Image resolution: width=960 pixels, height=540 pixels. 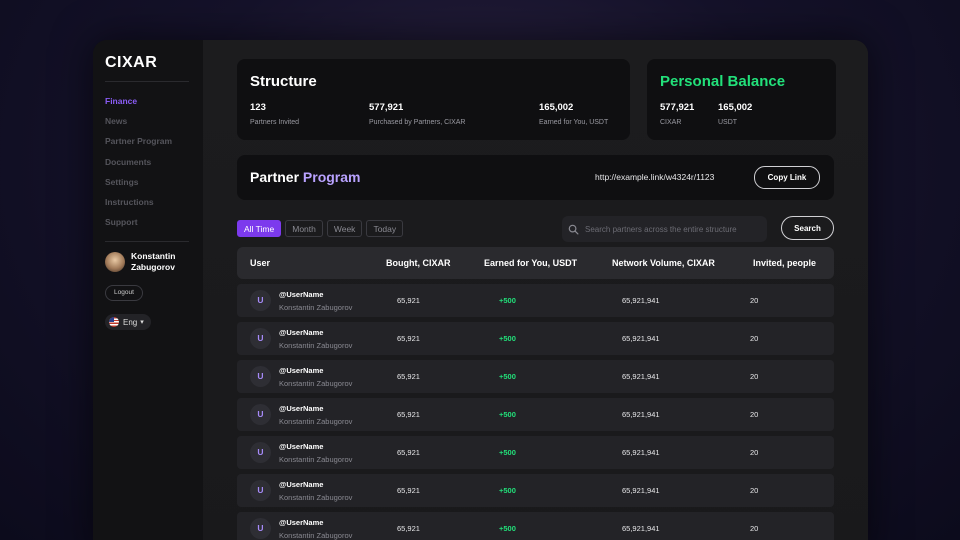 What do you see at coordinates (148, 121) in the screenshot?
I see `sidebar-item-news: News` at bounding box center [148, 121].